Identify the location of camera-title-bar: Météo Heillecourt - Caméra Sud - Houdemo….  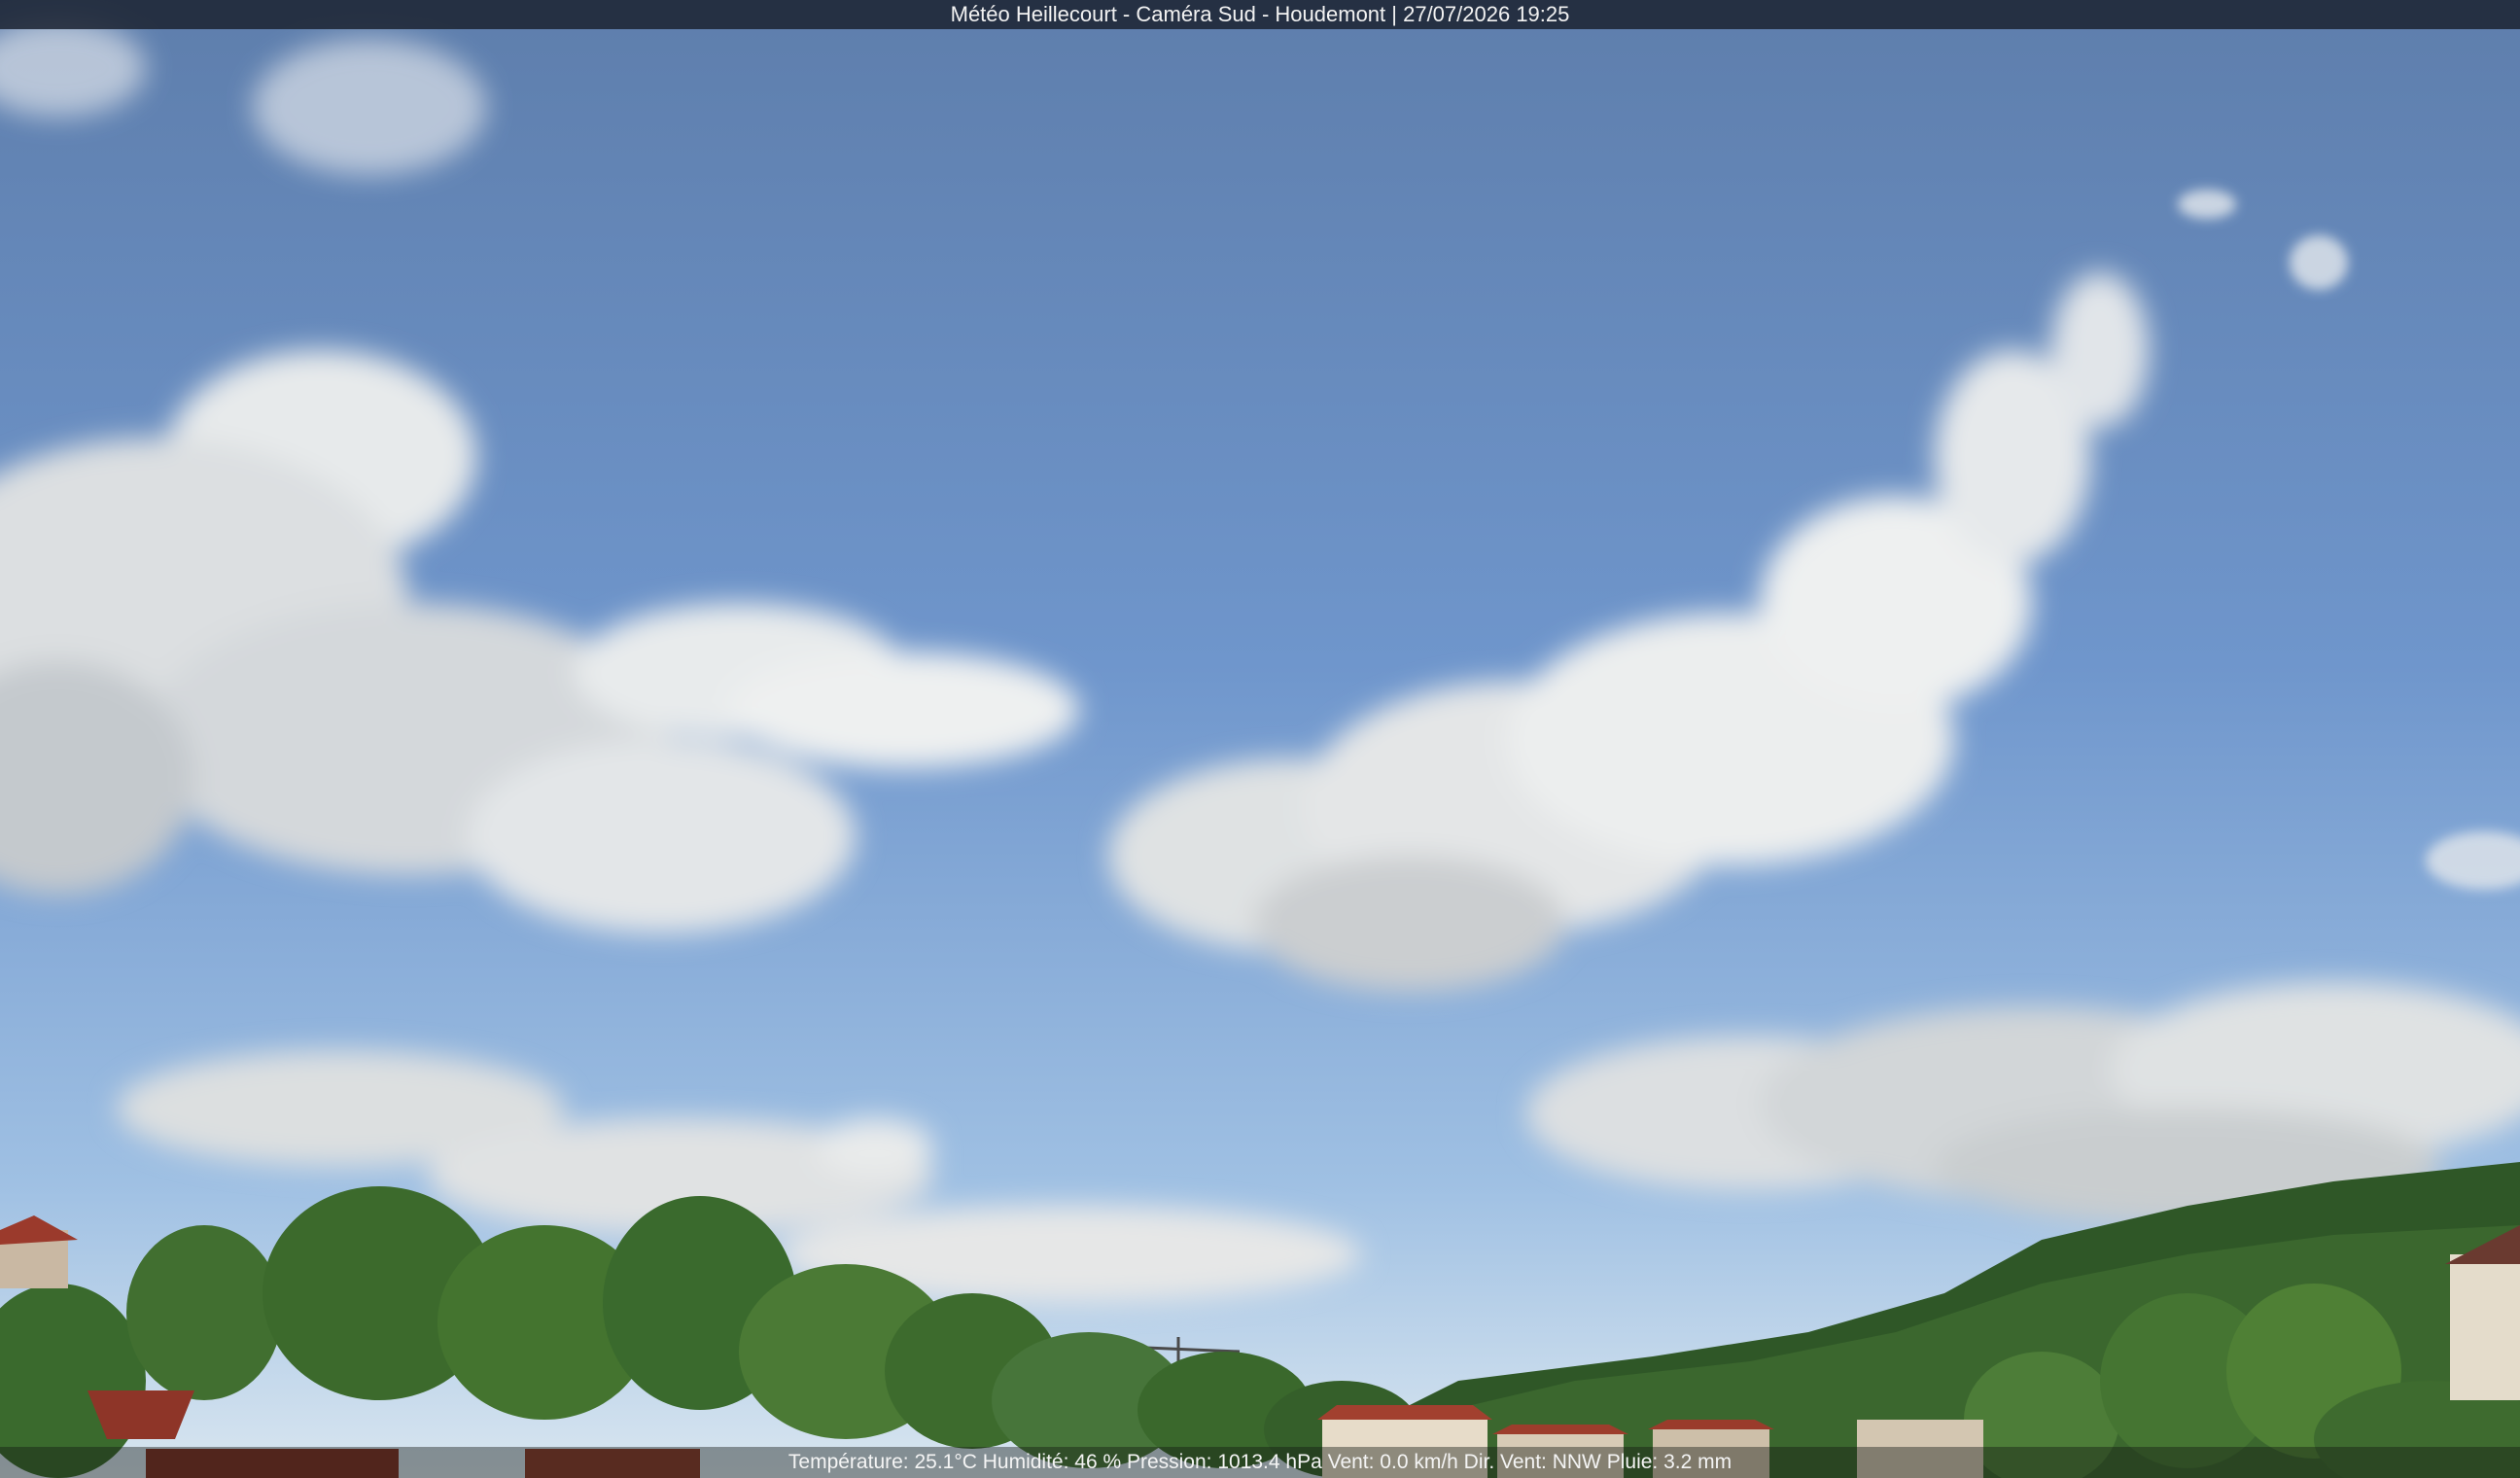
(1260, 14).